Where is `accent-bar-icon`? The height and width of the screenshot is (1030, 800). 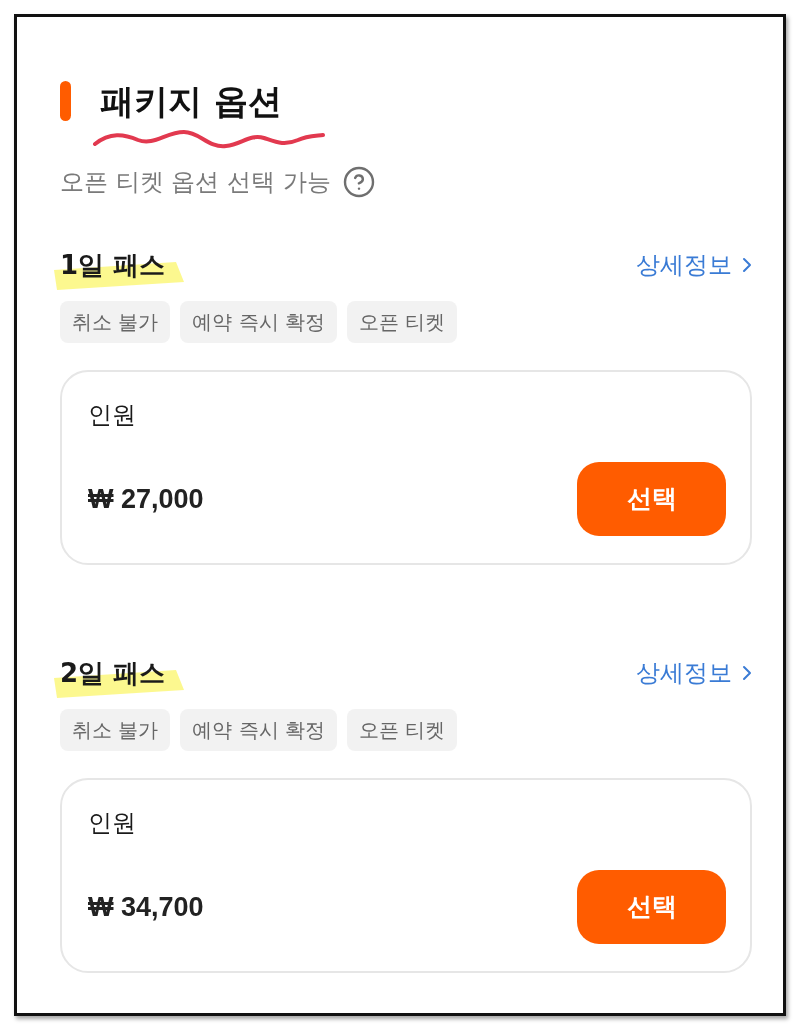
accent-bar-icon is located at coordinates (65, 101).